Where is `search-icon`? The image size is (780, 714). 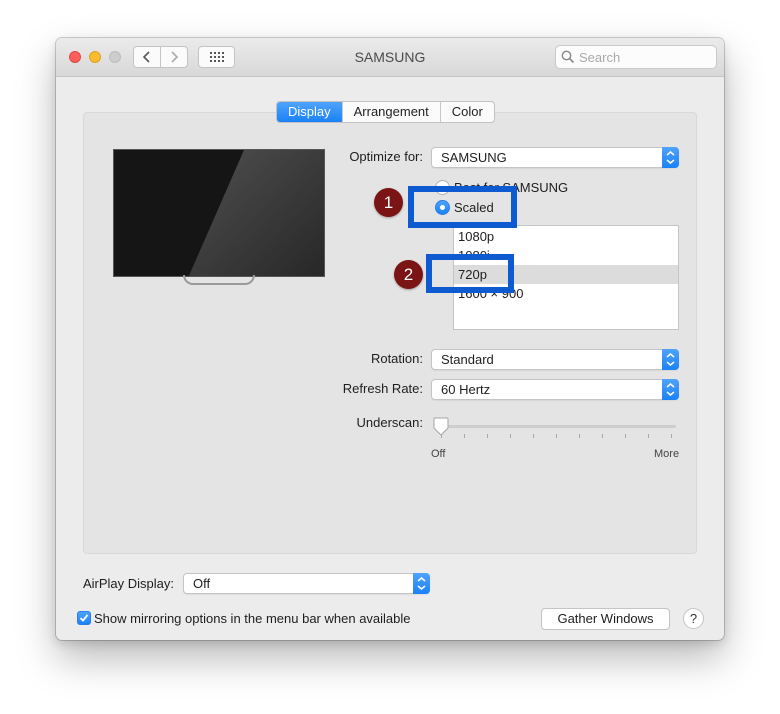 search-icon is located at coordinates (568, 57).